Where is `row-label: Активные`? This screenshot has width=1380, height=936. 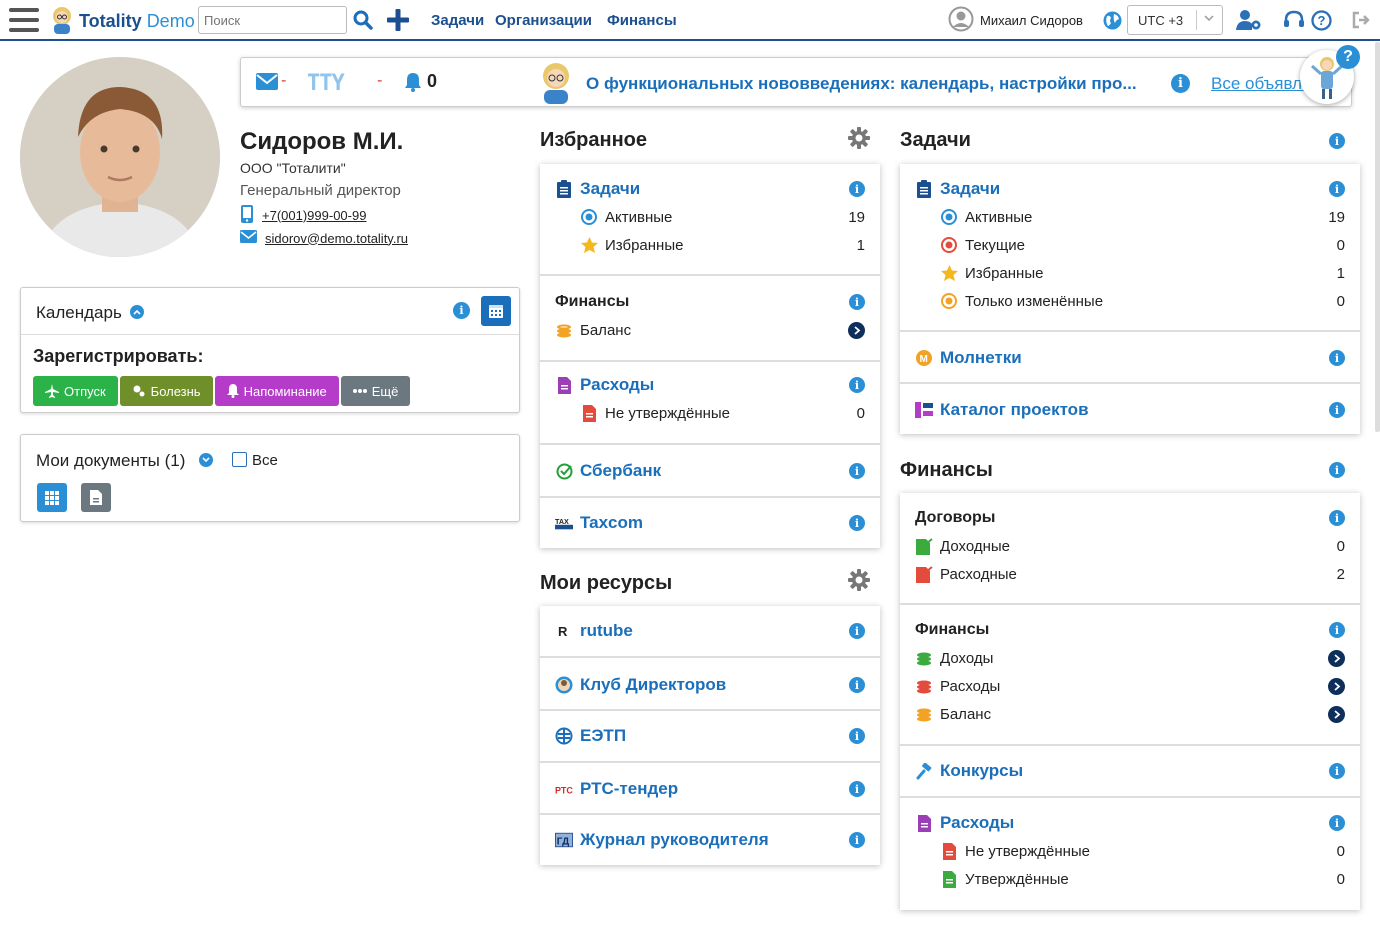 row-label: Активные is located at coordinates (999, 217).